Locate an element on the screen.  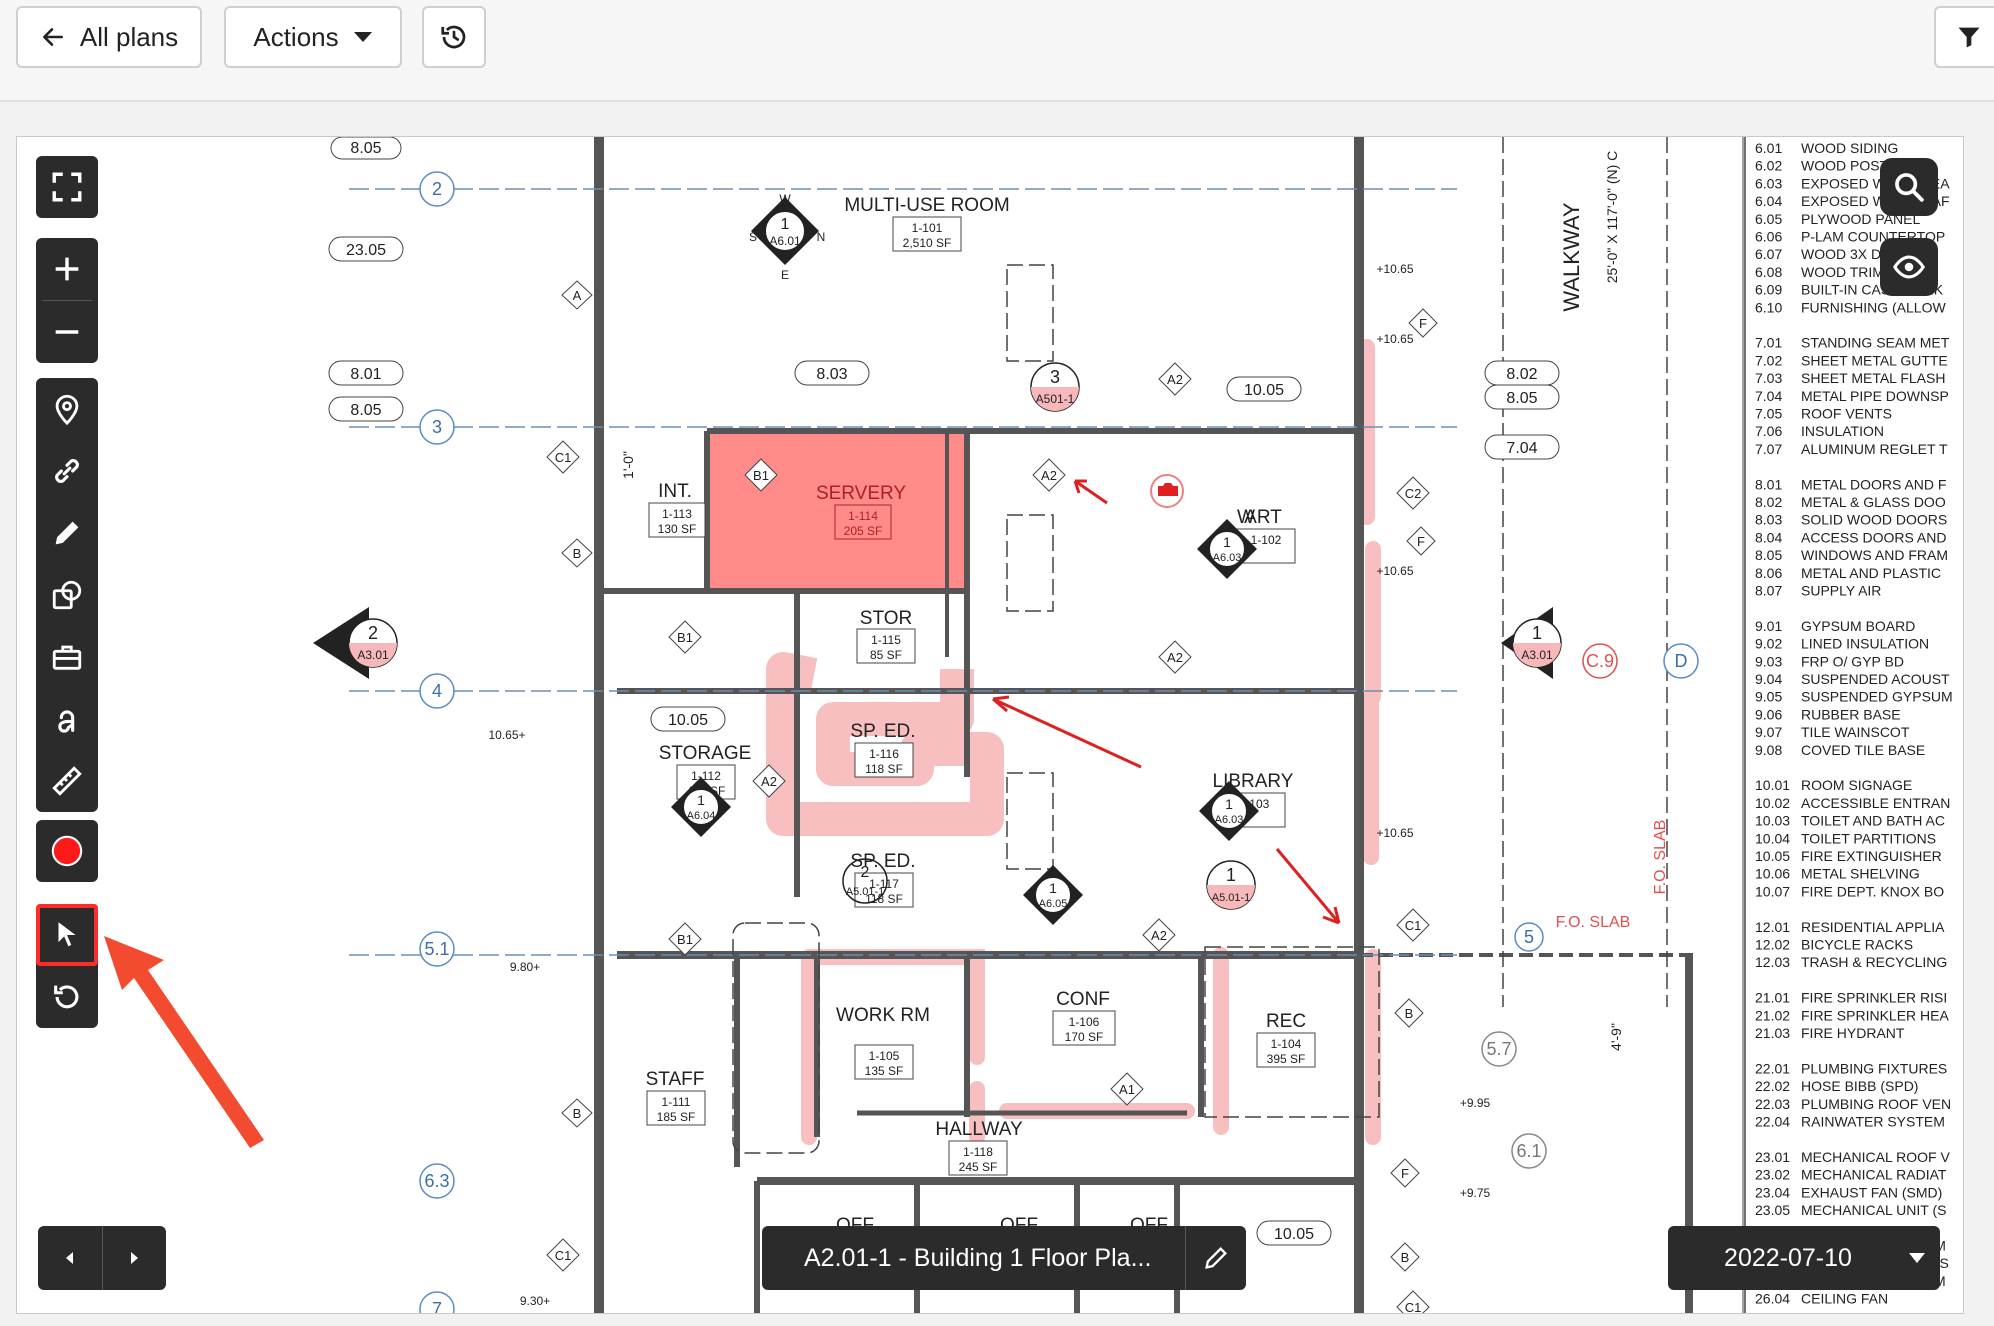
svg-text: B1 is located at coordinates (685, 637).